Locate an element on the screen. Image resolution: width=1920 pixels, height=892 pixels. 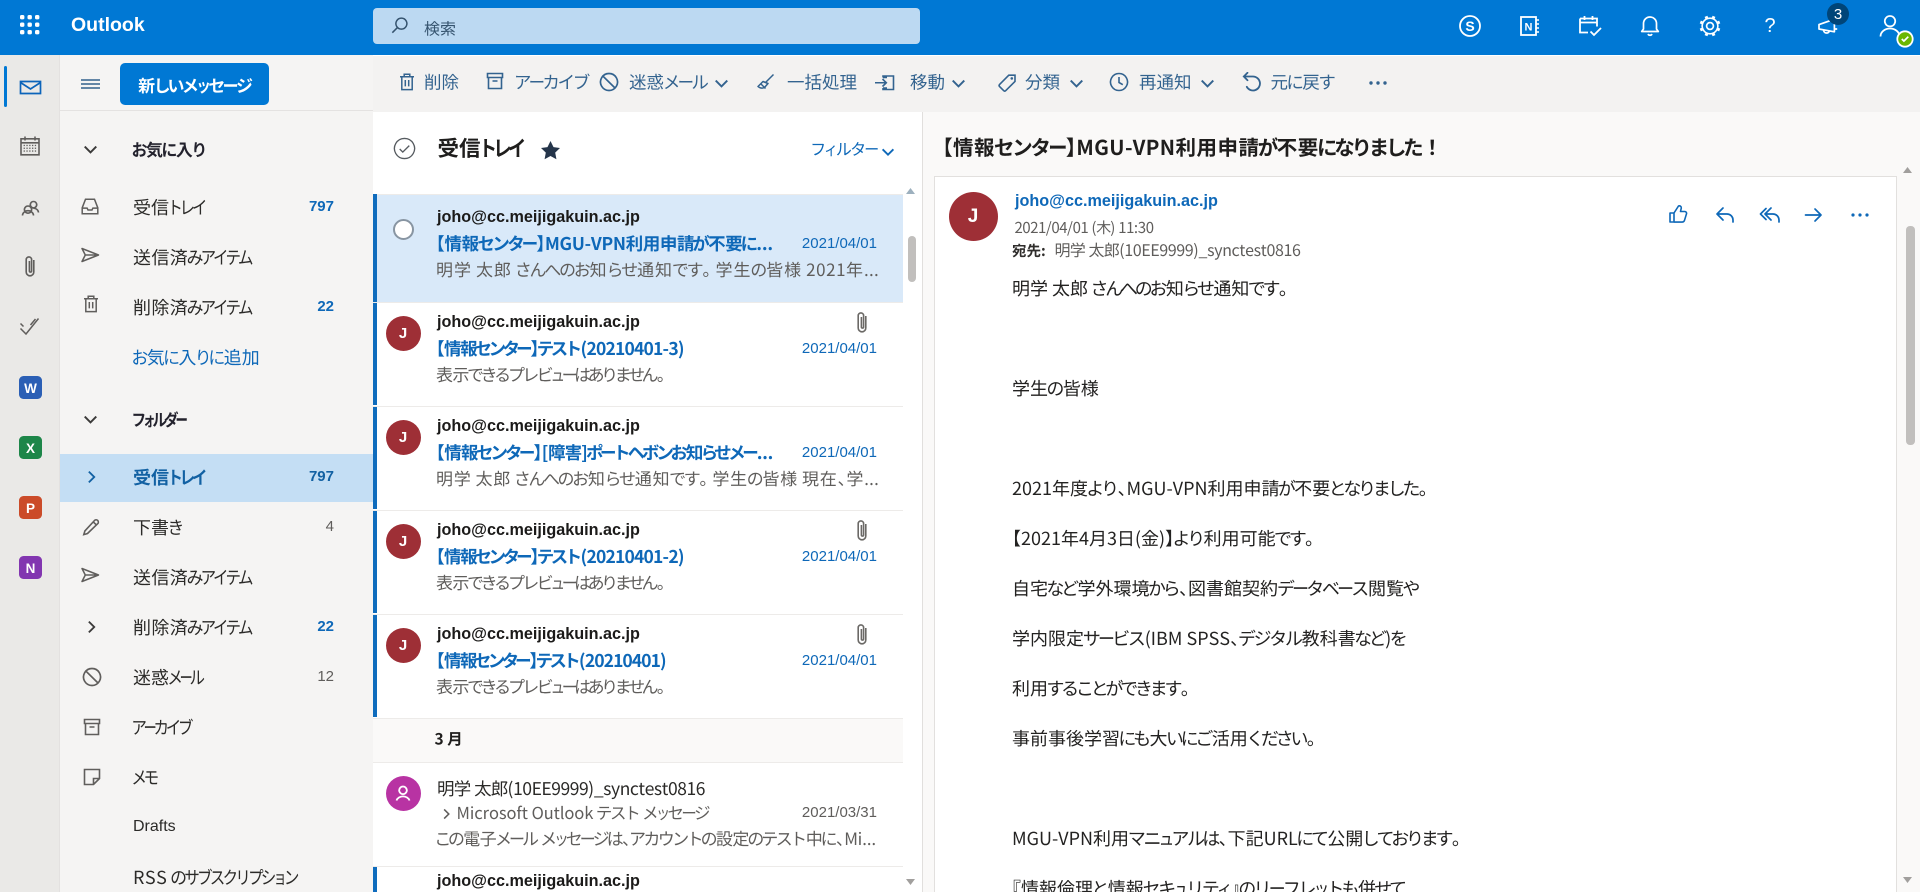
svg-text: P is located at coordinates (30, 508).